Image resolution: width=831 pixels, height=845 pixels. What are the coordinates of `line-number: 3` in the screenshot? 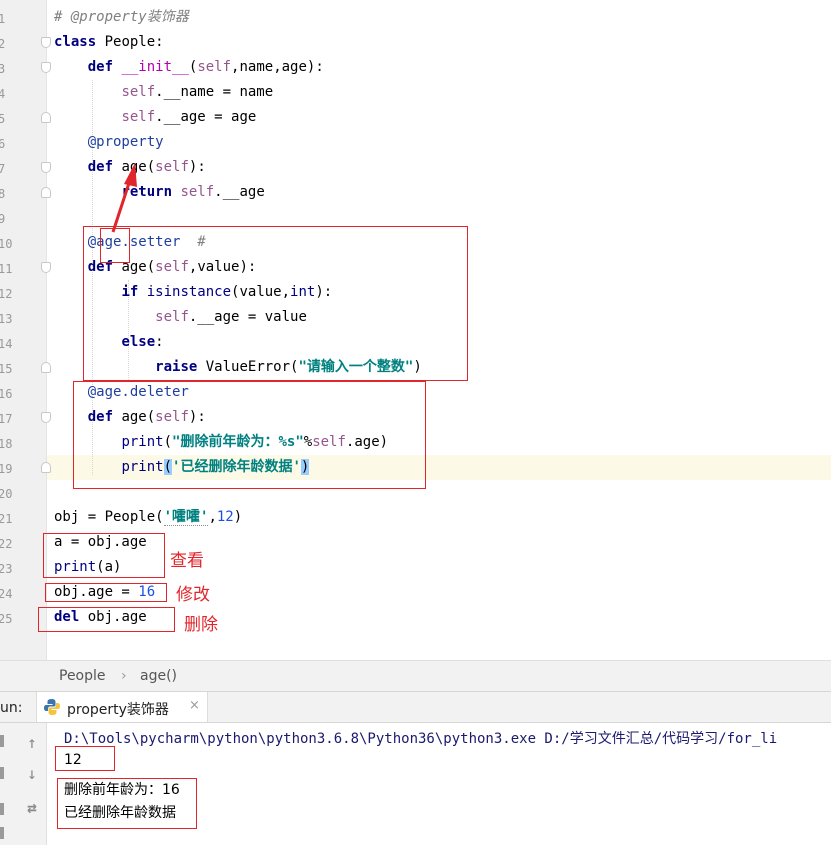 It's located at (3, 69).